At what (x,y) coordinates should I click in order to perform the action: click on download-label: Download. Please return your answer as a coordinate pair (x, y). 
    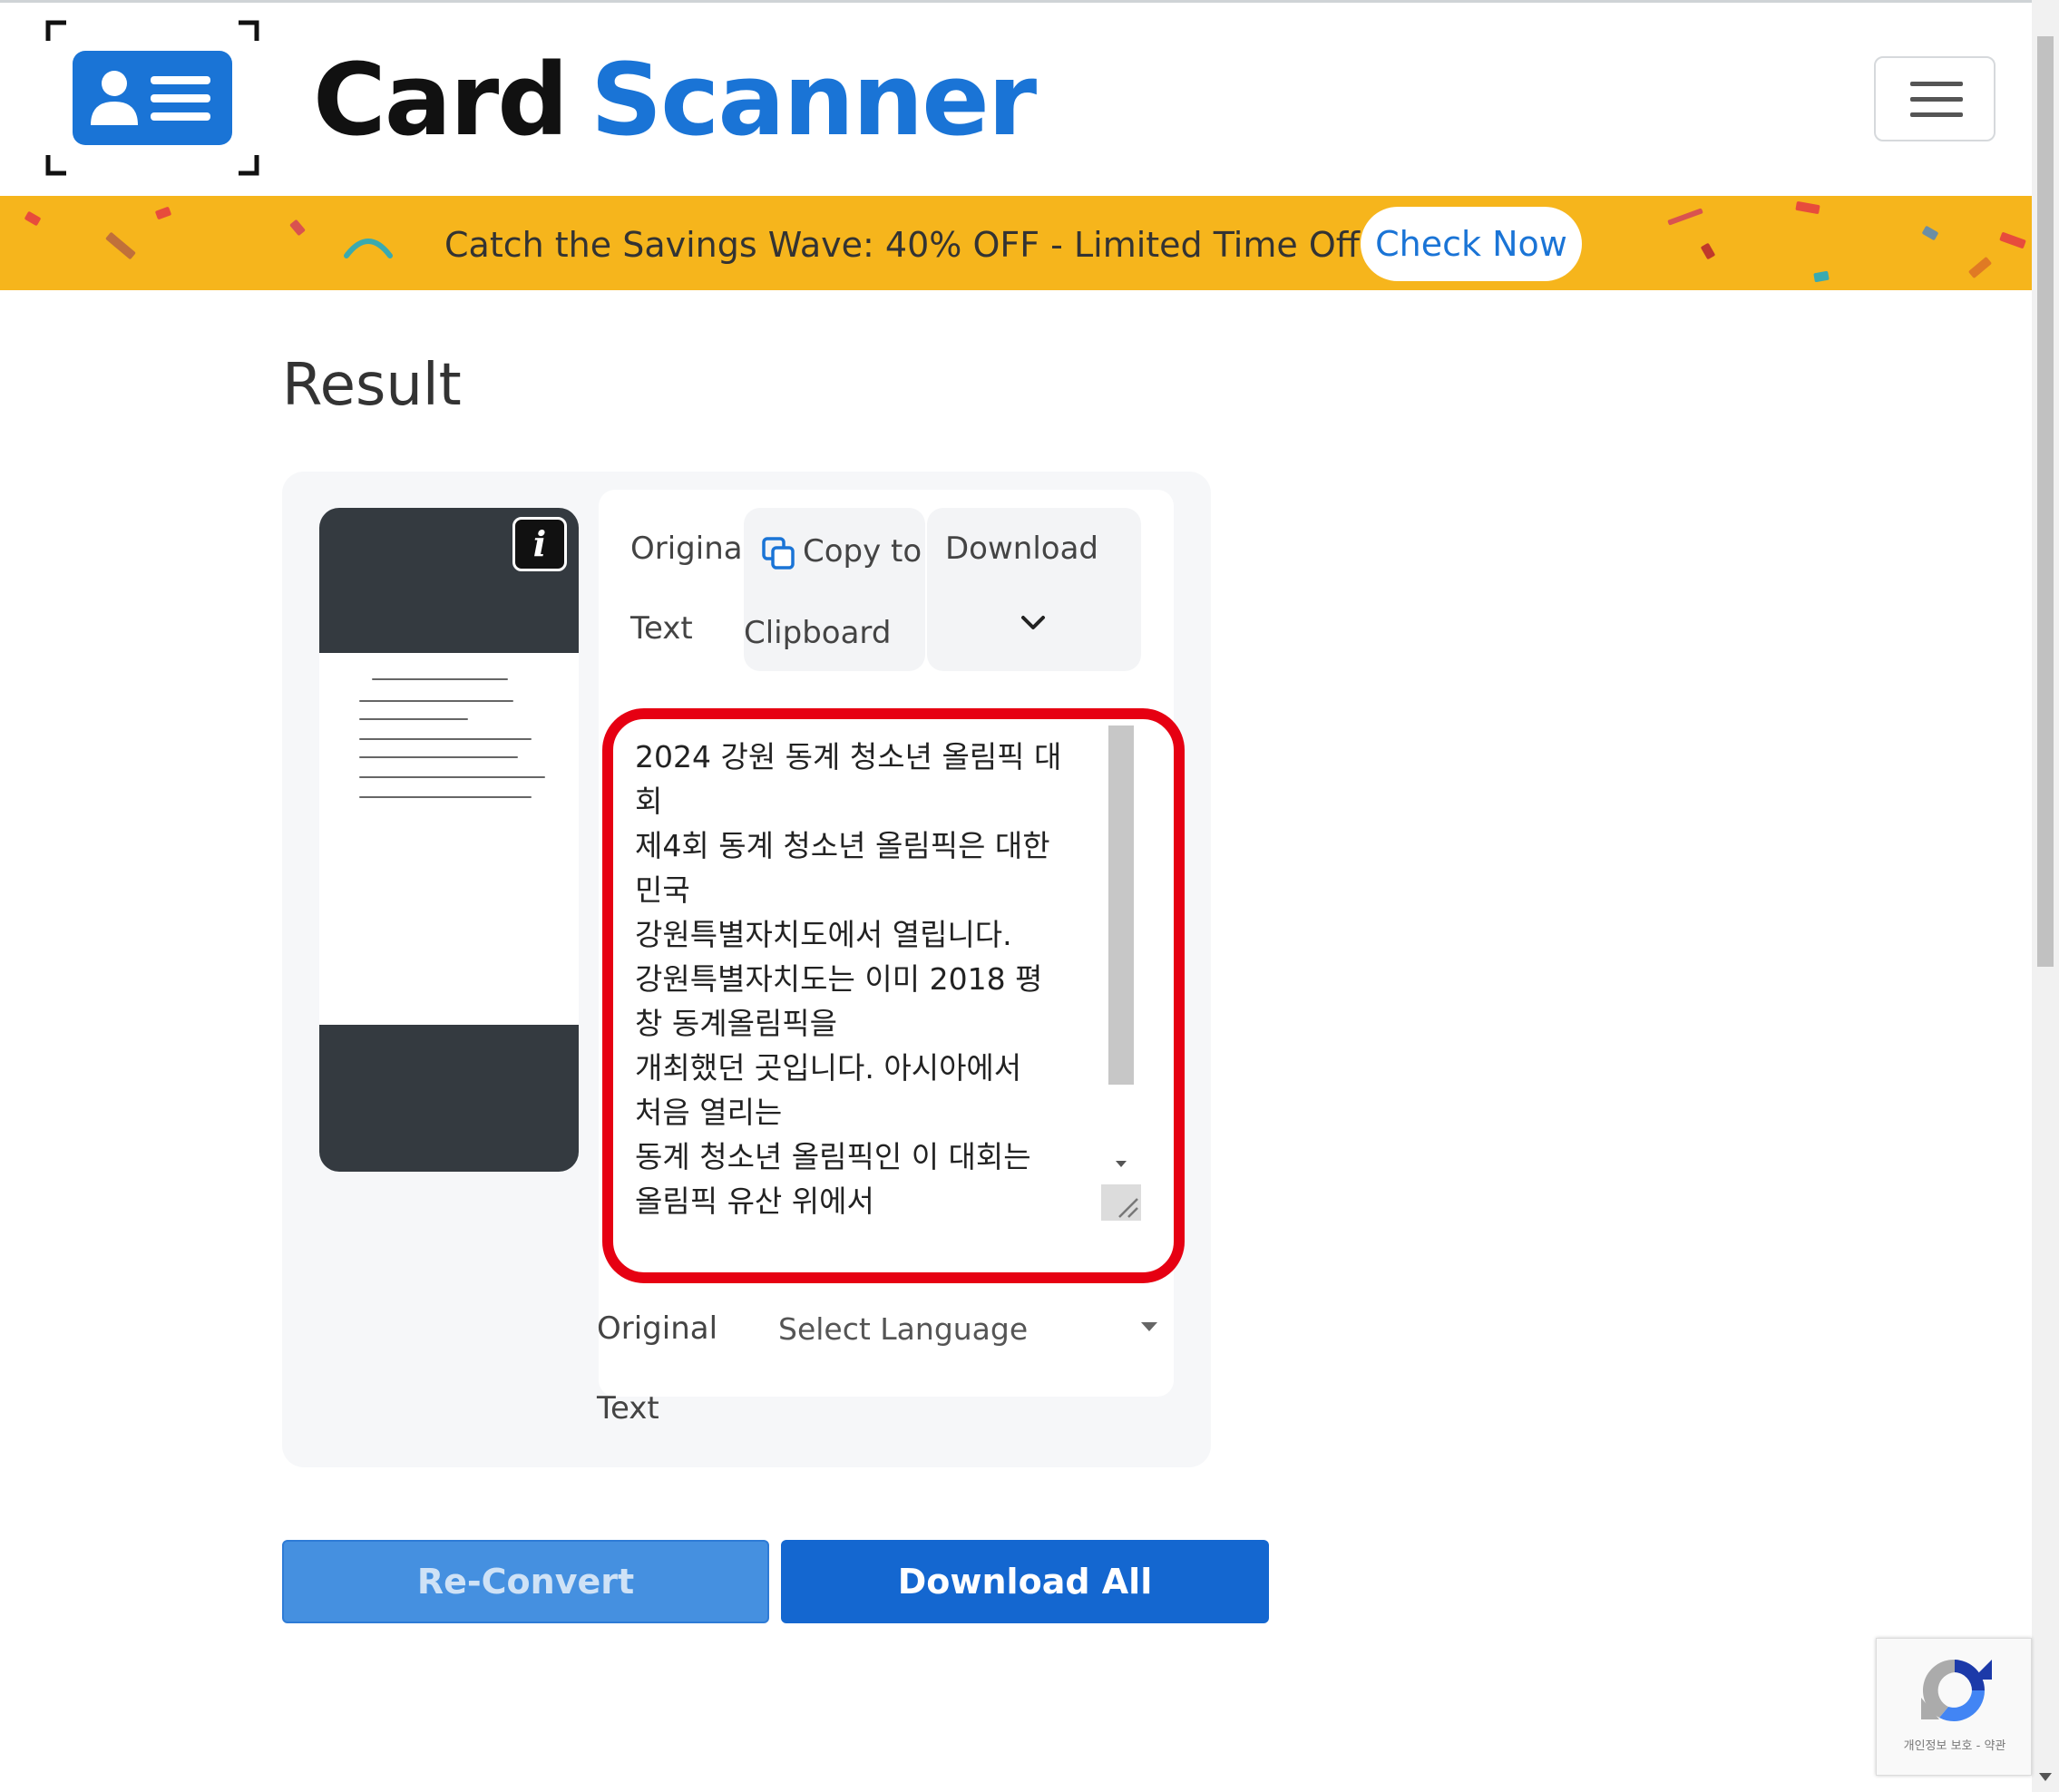
    Looking at the image, I should click on (1022, 549).